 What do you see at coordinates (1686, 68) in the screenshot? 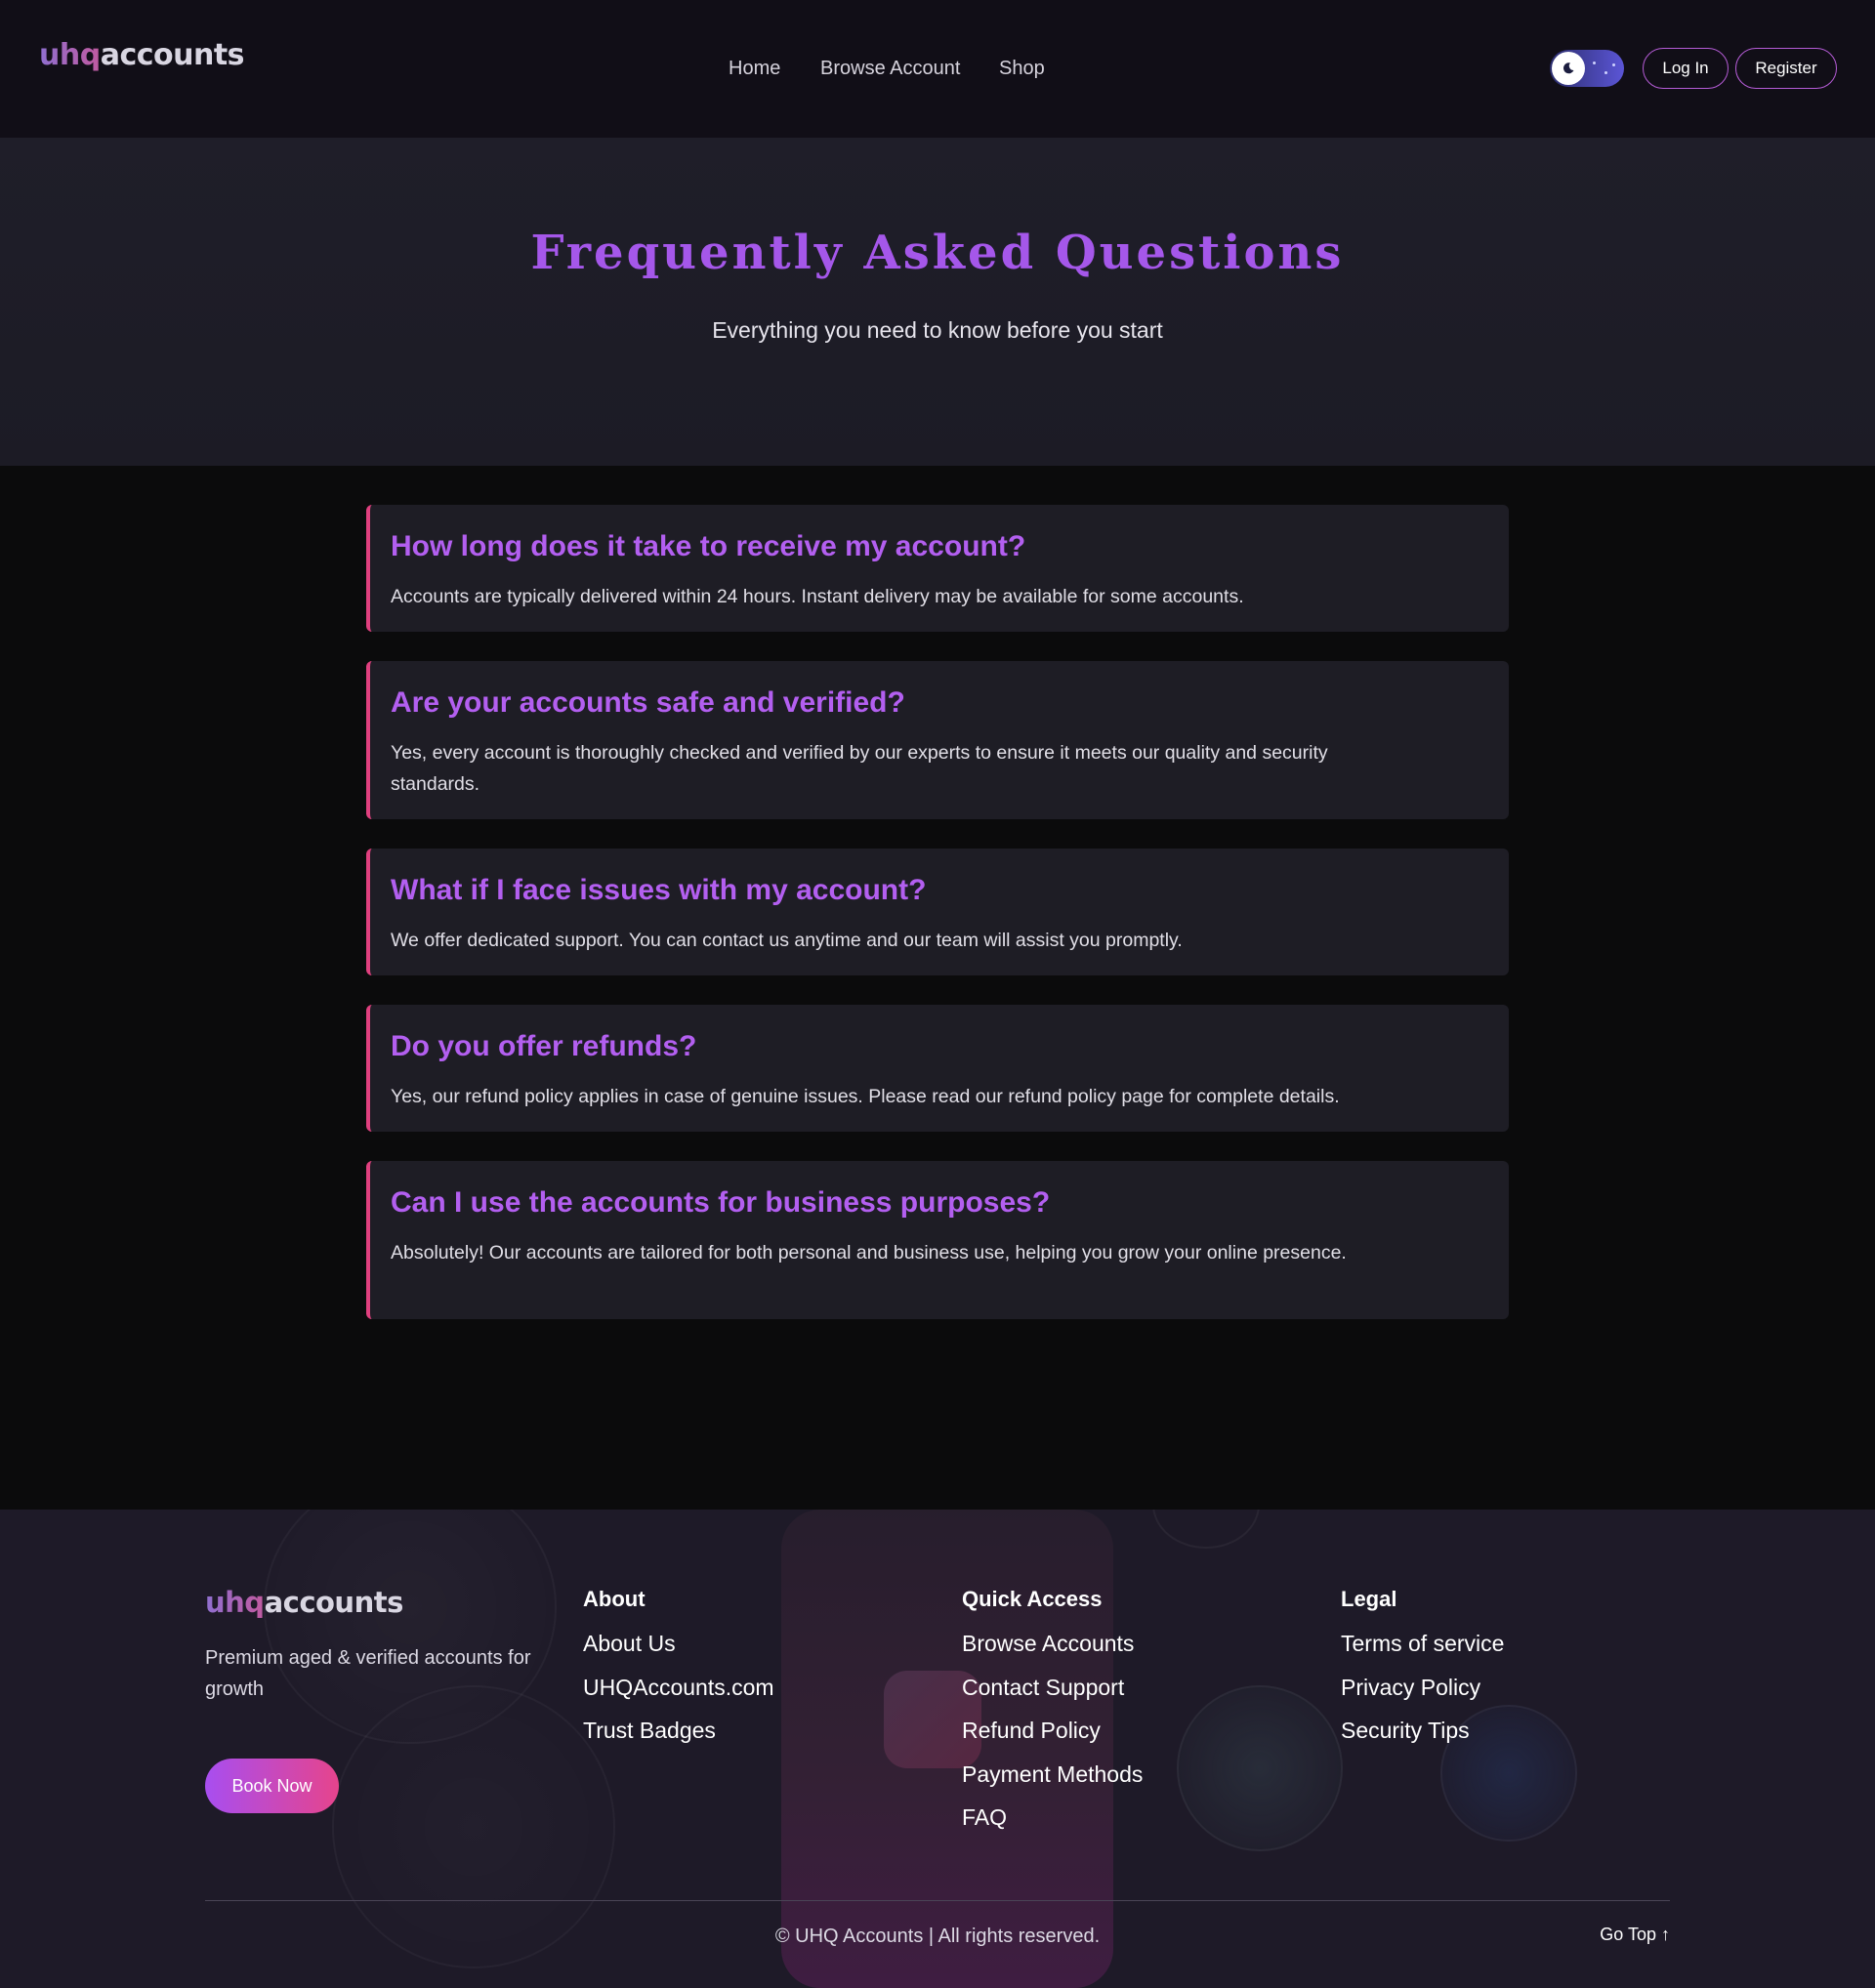
I see `login-button: Log In` at bounding box center [1686, 68].